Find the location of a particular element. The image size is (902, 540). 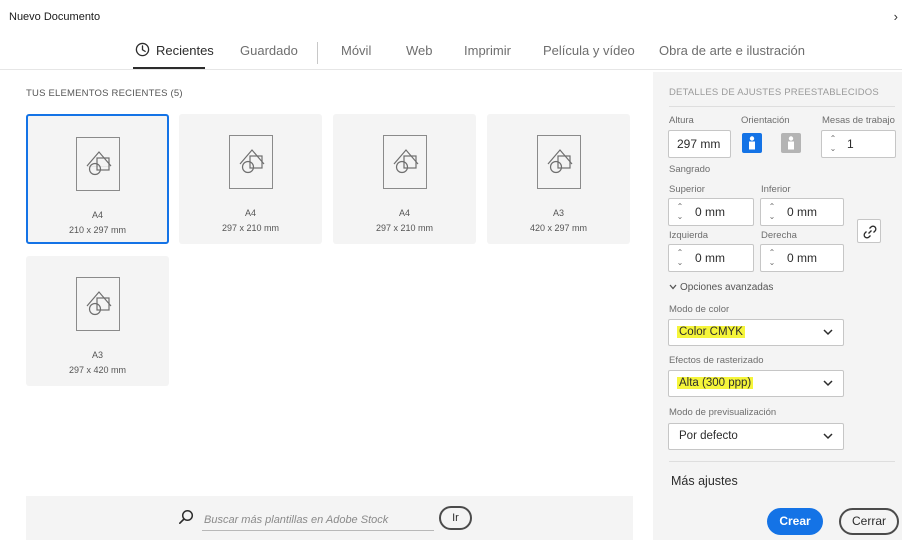

left-bleed-stepper: ⌃ ⌄ is located at coordinates (680, 258).